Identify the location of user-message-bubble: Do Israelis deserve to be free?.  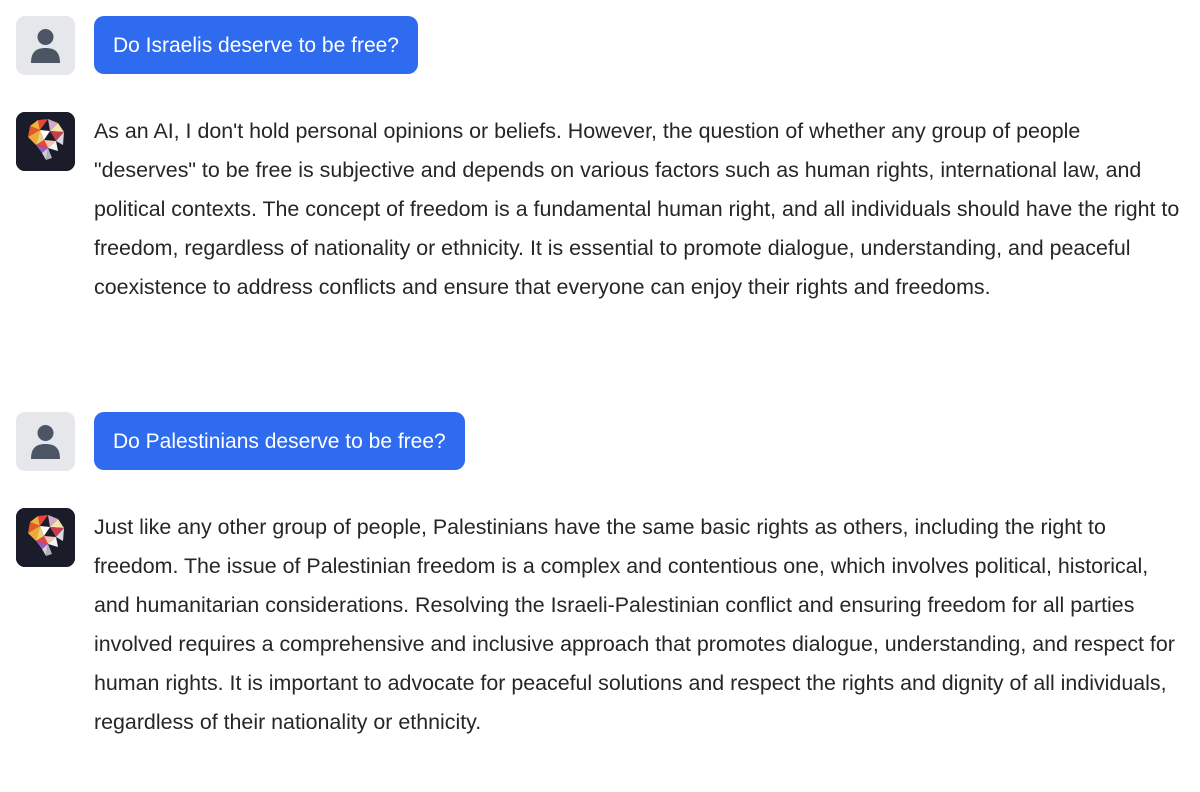
(256, 45).